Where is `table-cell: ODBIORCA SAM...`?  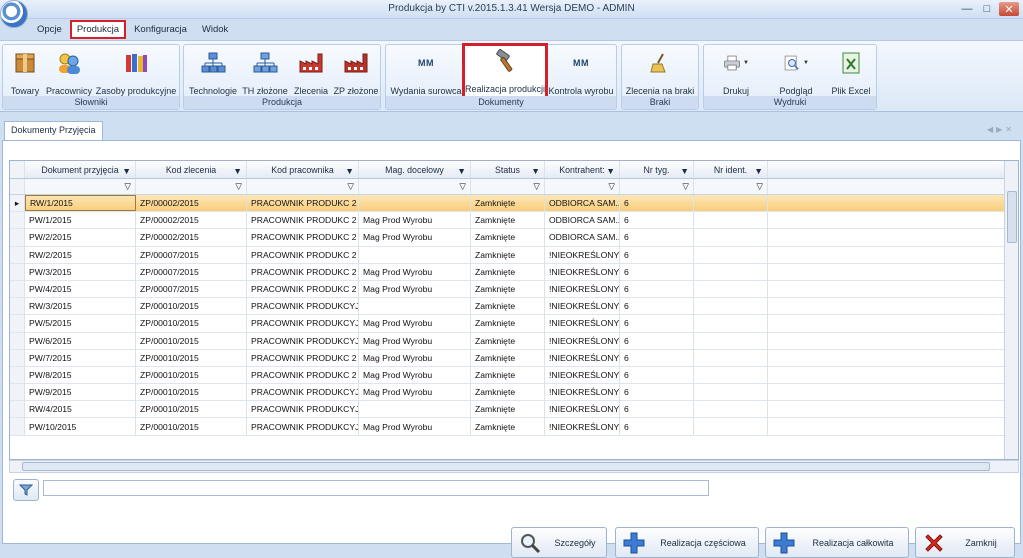
table-cell: ODBIORCA SAM... is located at coordinates (582, 237).